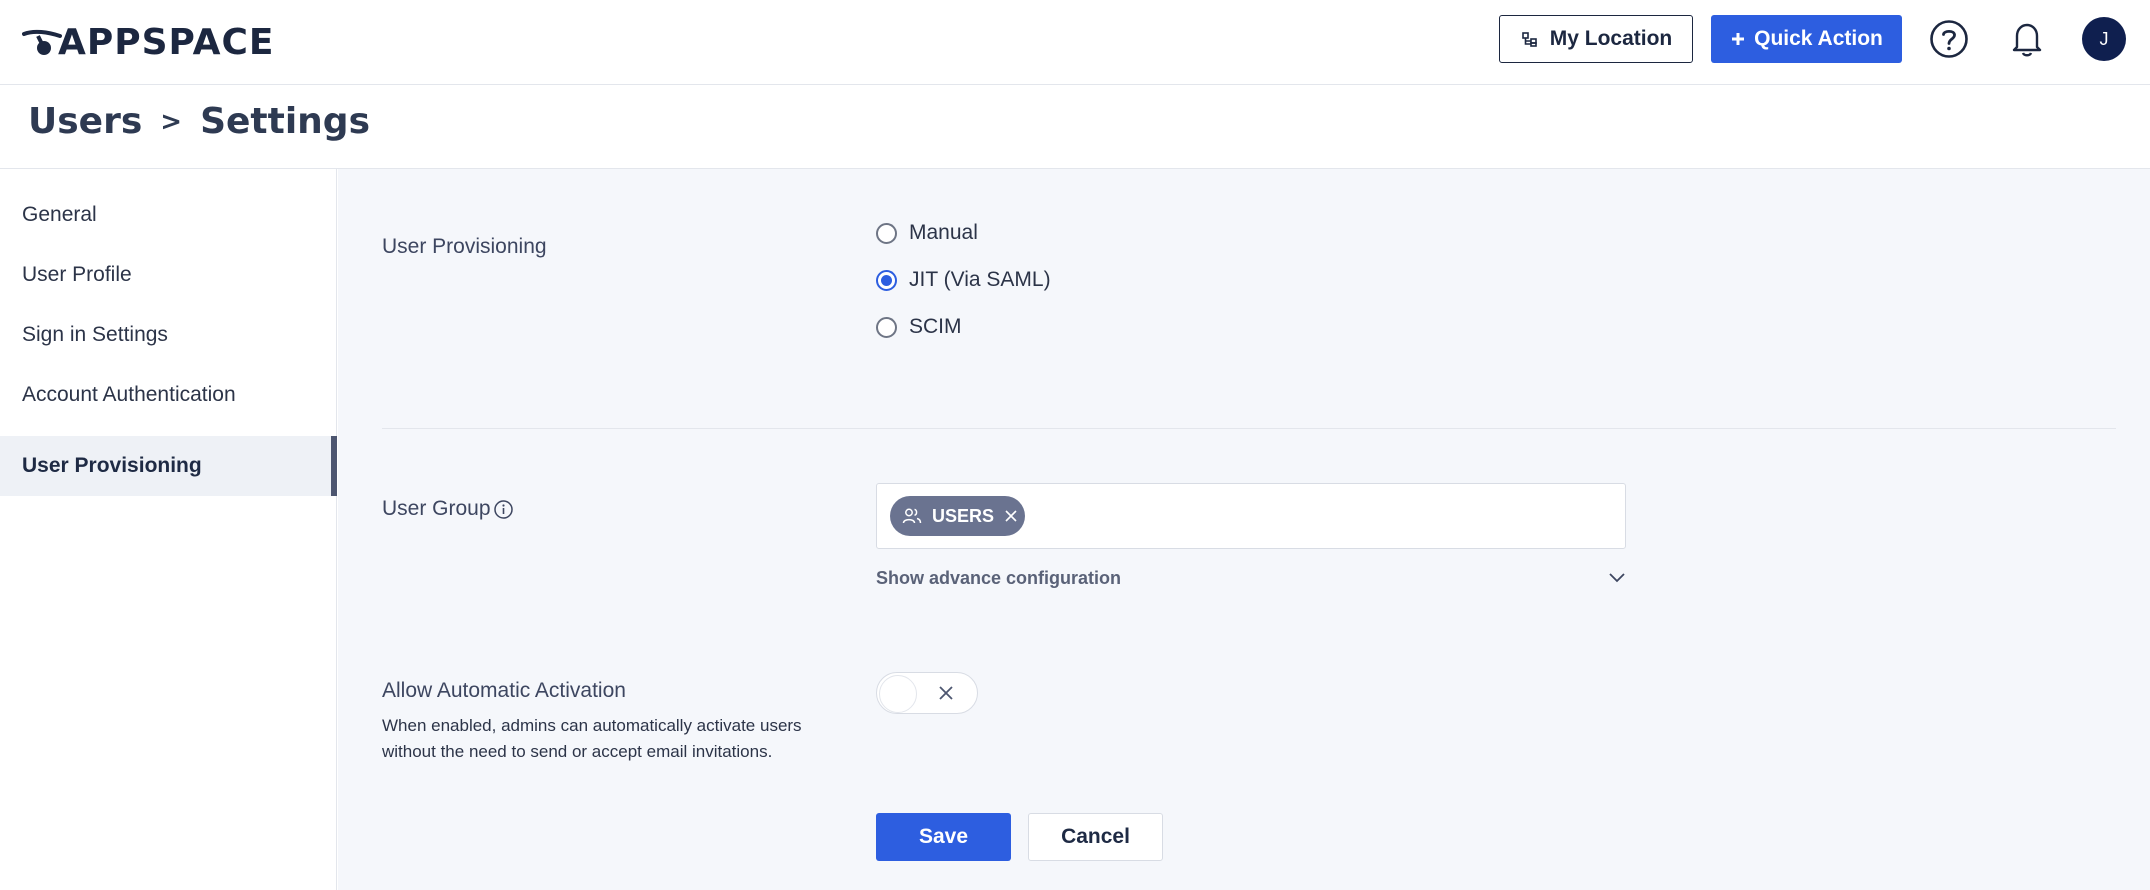  I want to click on user-group-chip: USERS, so click(957, 516).